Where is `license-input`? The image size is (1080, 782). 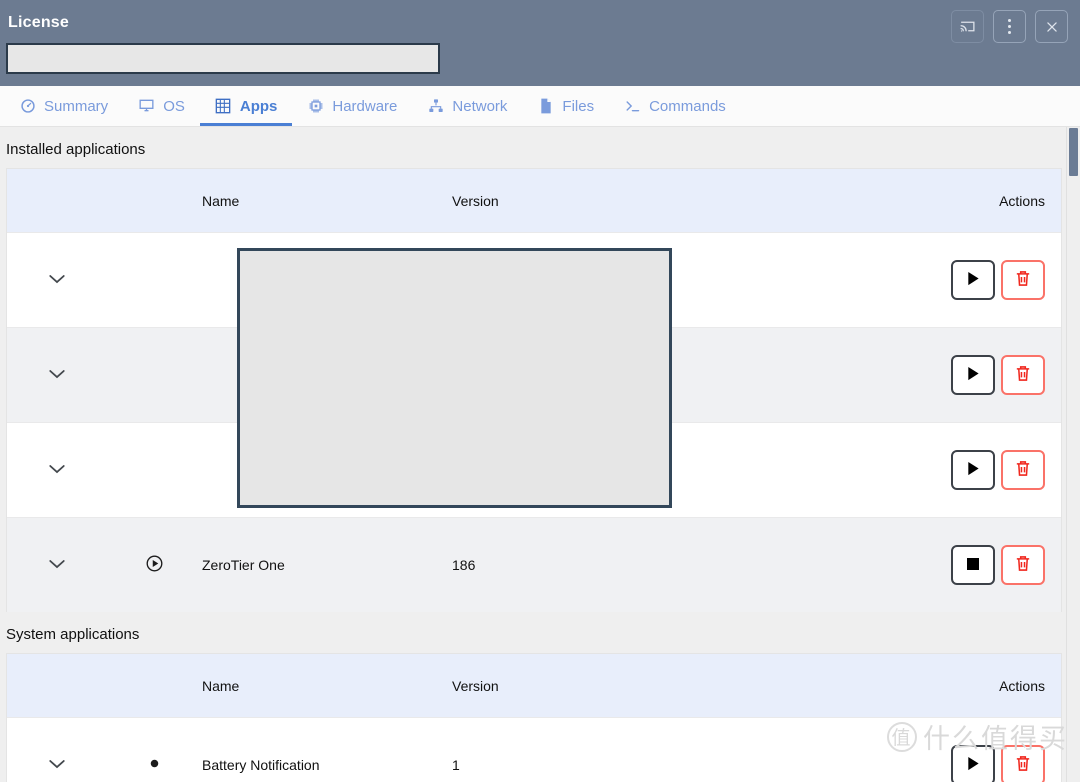 license-input is located at coordinates (223, 58).